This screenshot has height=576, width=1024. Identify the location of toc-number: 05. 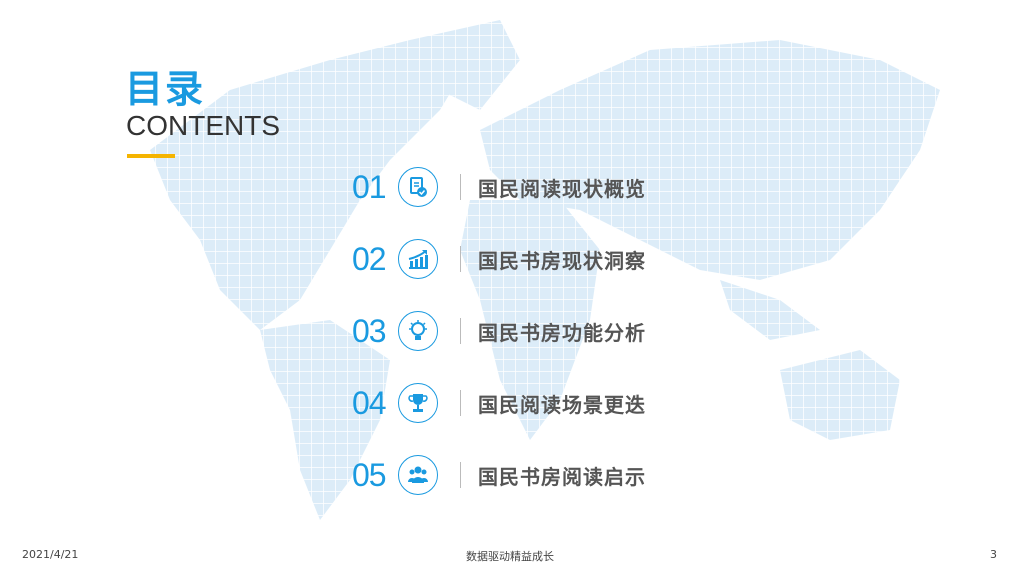
(369, 474).